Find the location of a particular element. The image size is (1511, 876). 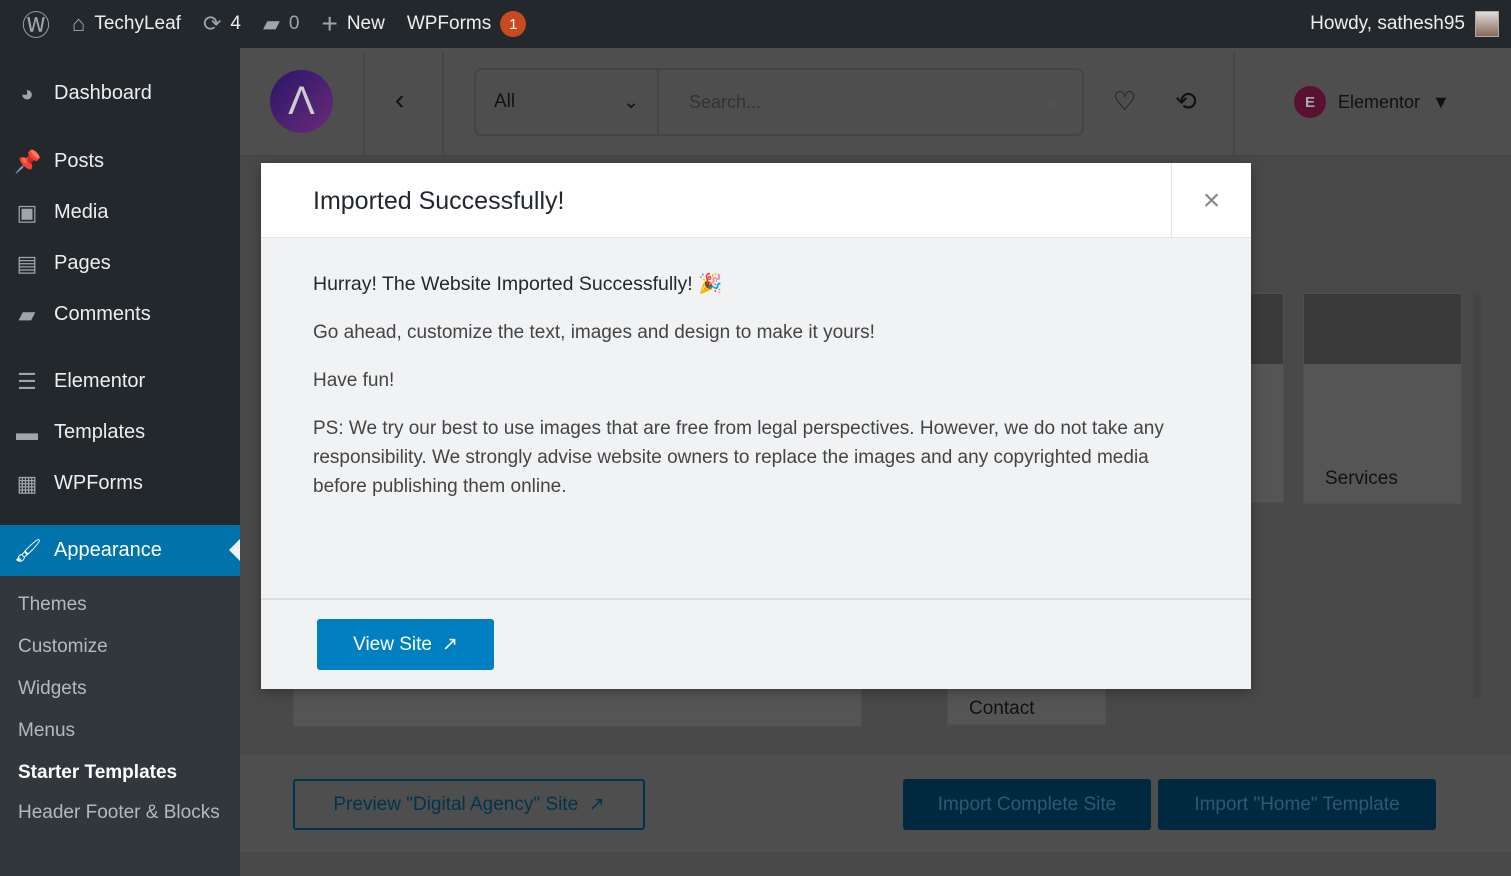

sidebar-item-elementor: ☰ Elementor is located at coordinates (120, 381).